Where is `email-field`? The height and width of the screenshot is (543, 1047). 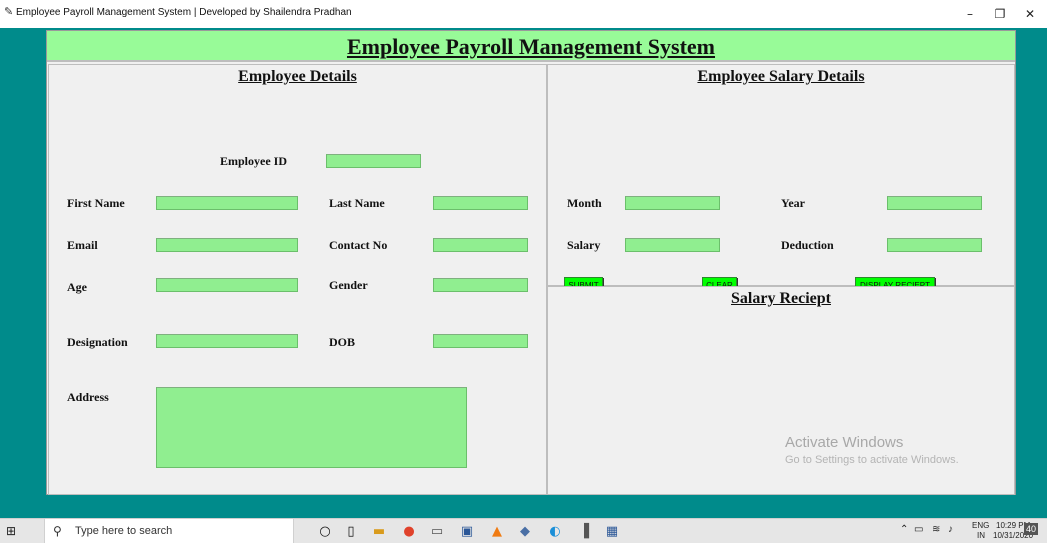 email-field is located at coordinates (227, 245).